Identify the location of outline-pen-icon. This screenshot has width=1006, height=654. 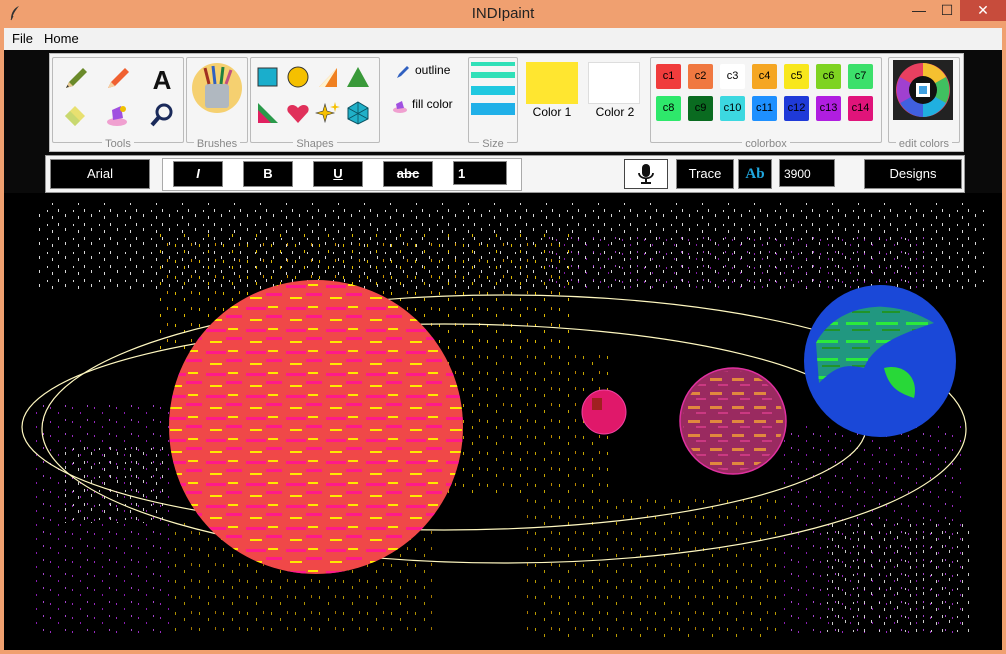
(403, 72).